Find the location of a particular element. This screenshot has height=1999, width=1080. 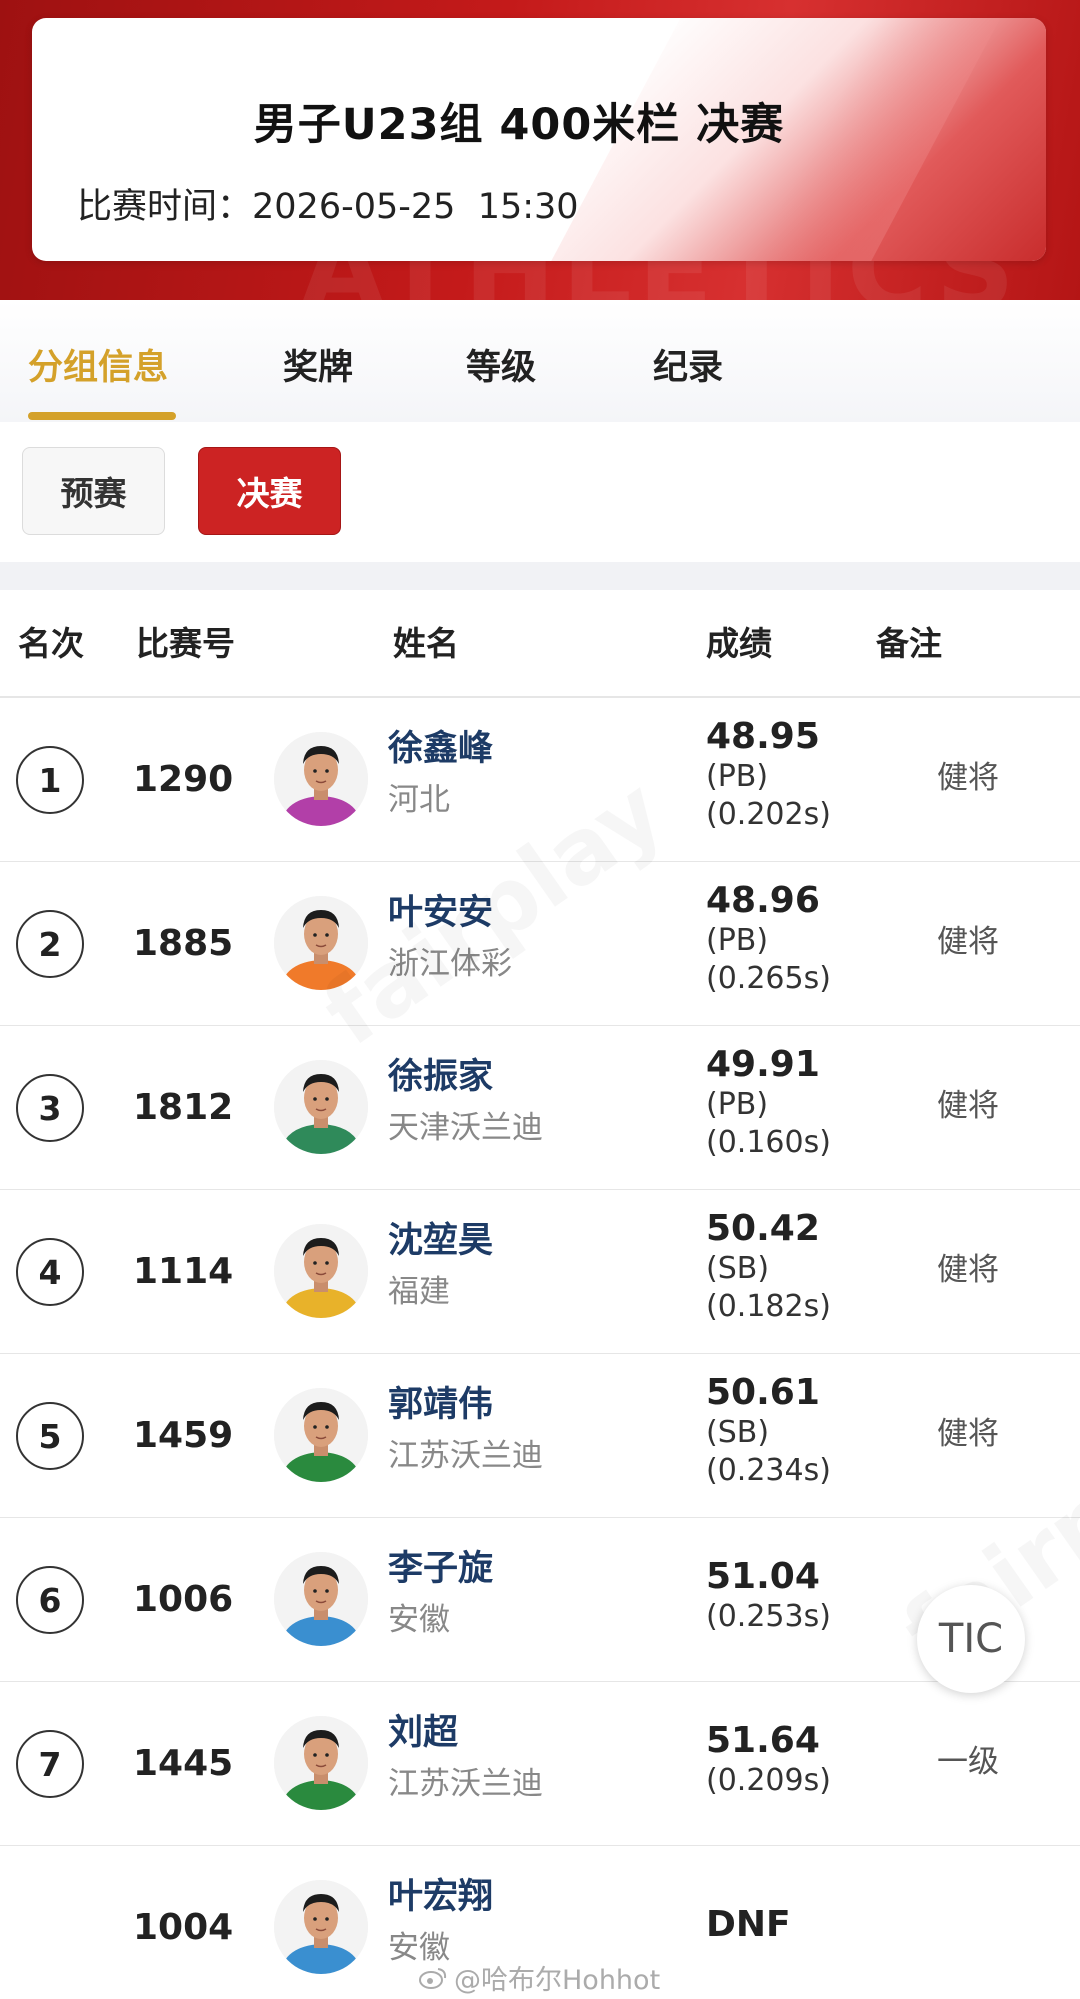

rank-badge: 3 is located at coordinates (50, 1108).